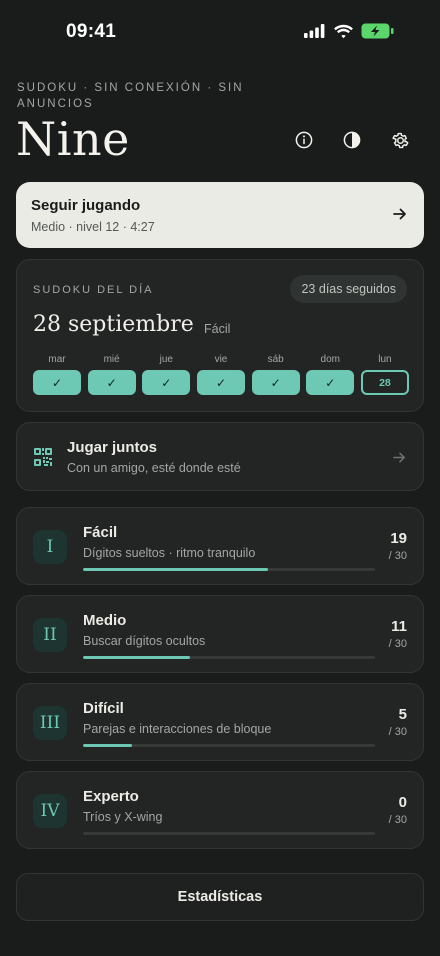  I want to click on level-description: Dígitos sueltos · ritmo tranquilo, so click(169, 553).